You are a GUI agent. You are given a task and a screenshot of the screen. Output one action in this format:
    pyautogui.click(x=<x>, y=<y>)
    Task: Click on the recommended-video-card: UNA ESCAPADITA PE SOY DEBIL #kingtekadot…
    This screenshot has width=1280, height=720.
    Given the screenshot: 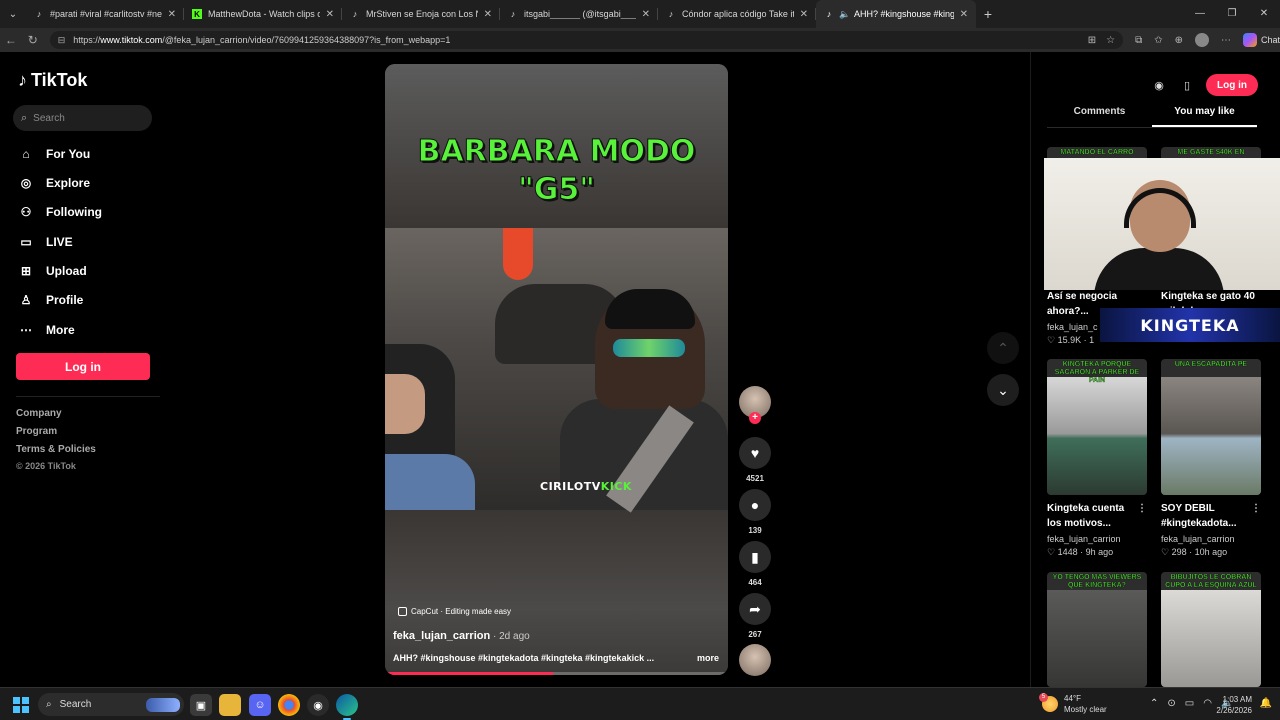 What is the action you would take?
    pyautogui.click(x=1211, y=458)
    